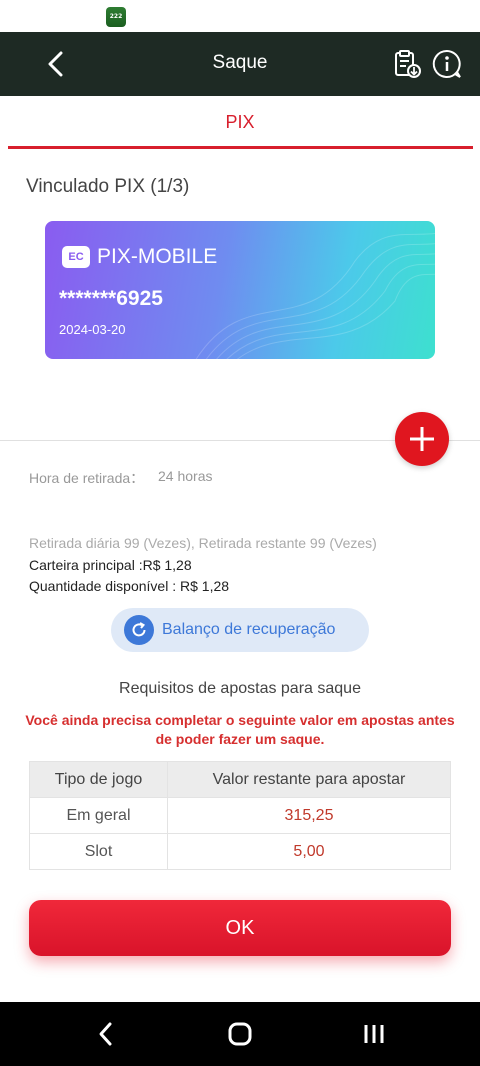  I want to click on column-header: Valor restante para apostar, so click(309, 779).